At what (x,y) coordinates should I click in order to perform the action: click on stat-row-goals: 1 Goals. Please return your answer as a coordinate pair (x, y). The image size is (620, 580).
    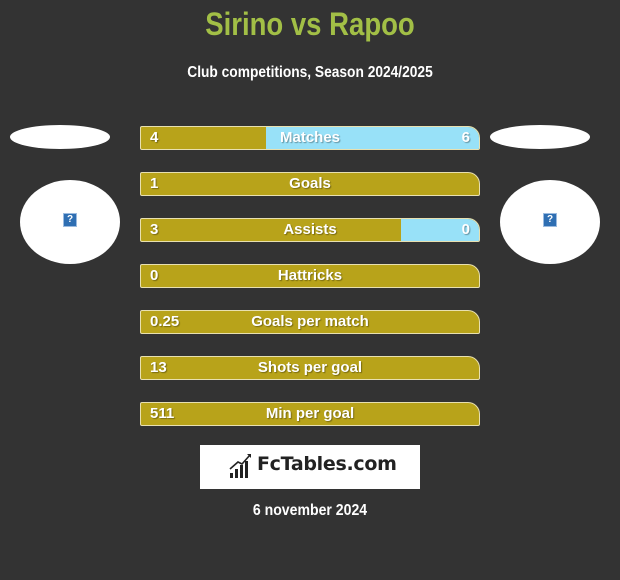
    Looking at the image, I should click on (310, 184).